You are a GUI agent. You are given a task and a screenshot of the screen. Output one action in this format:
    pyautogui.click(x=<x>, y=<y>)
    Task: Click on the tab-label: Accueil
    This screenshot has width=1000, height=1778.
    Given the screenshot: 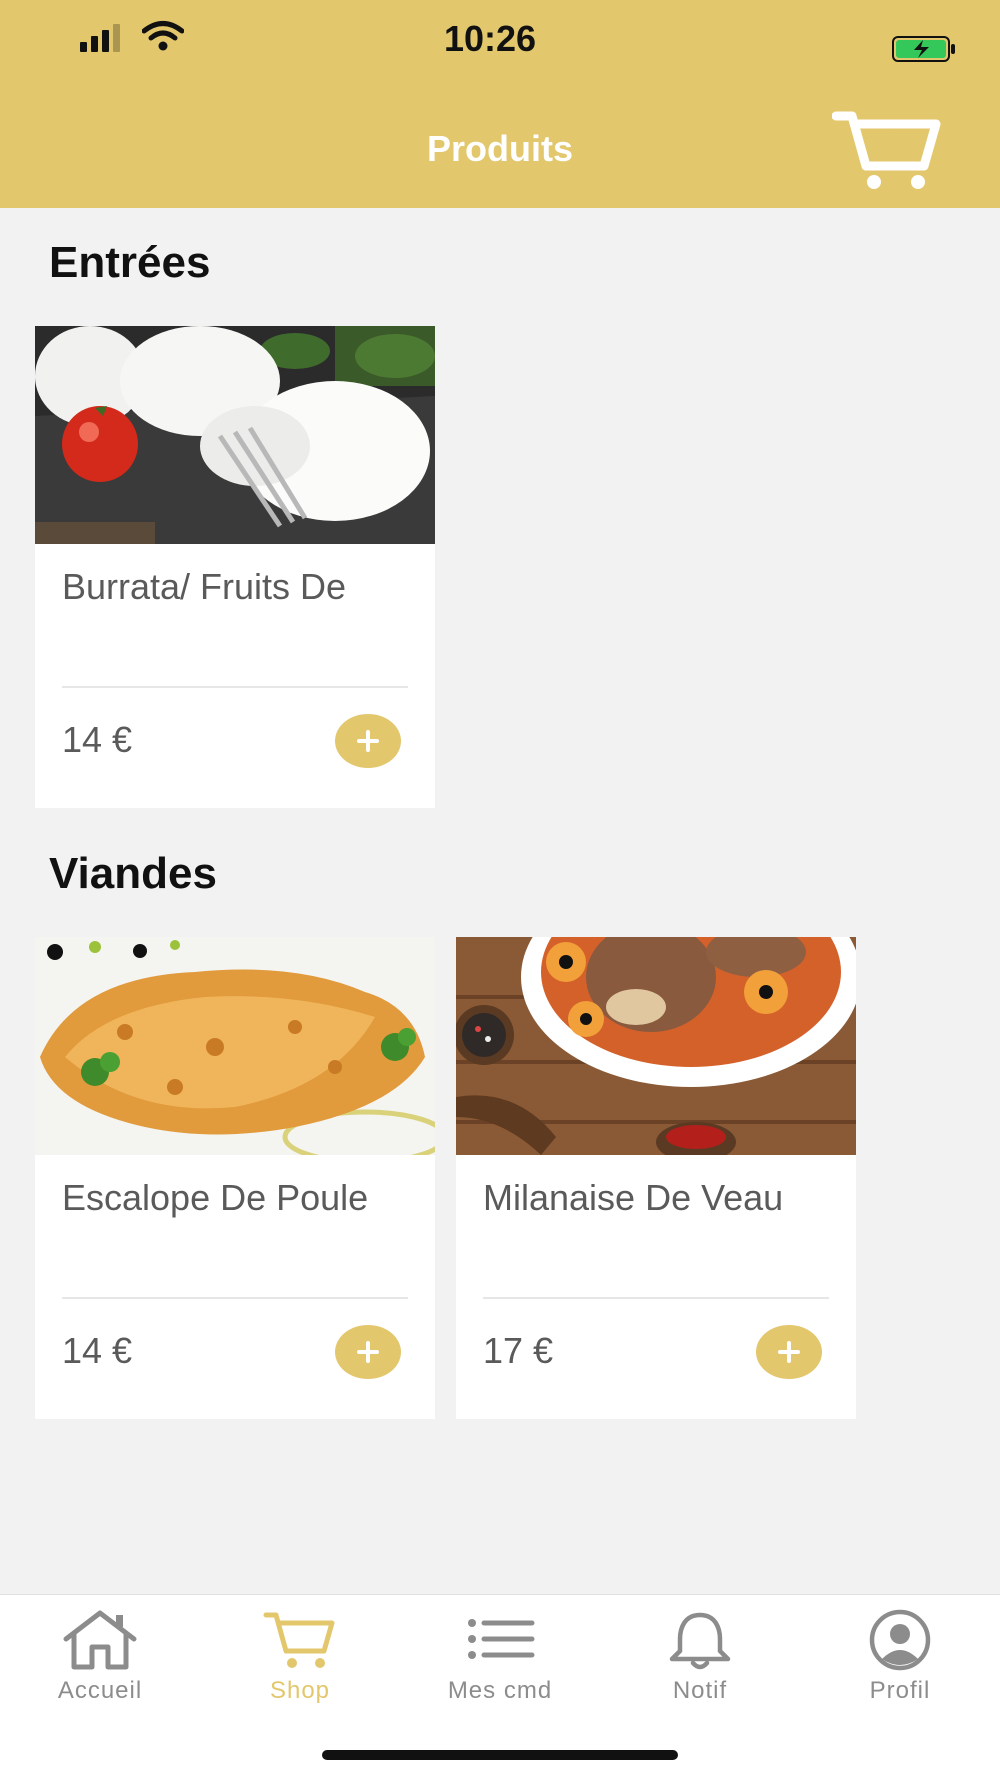 What is the action you would take?
    pyautogui.click(x=100, y=1690)
    